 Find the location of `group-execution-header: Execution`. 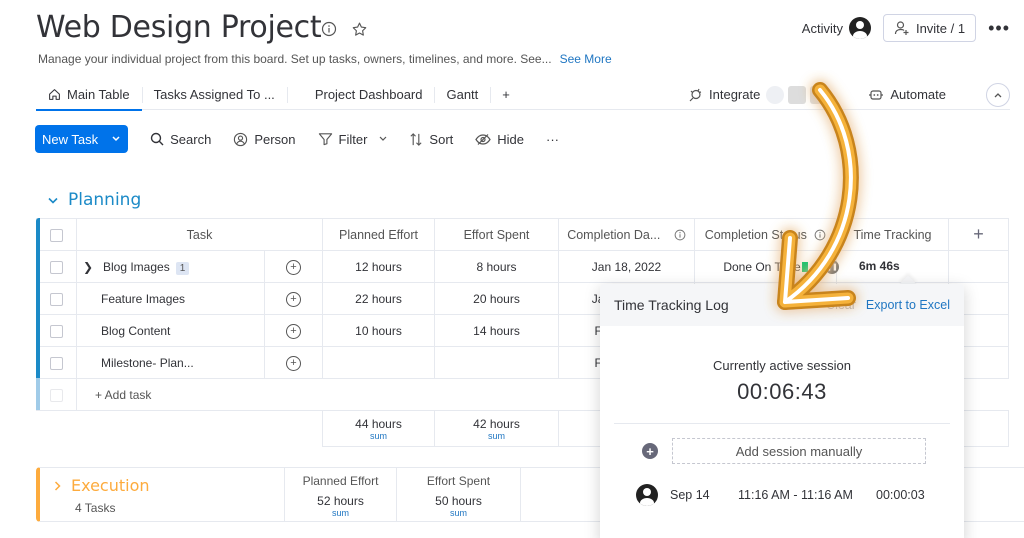

group-execution-header: Execution is located at coordinates (102, 485).